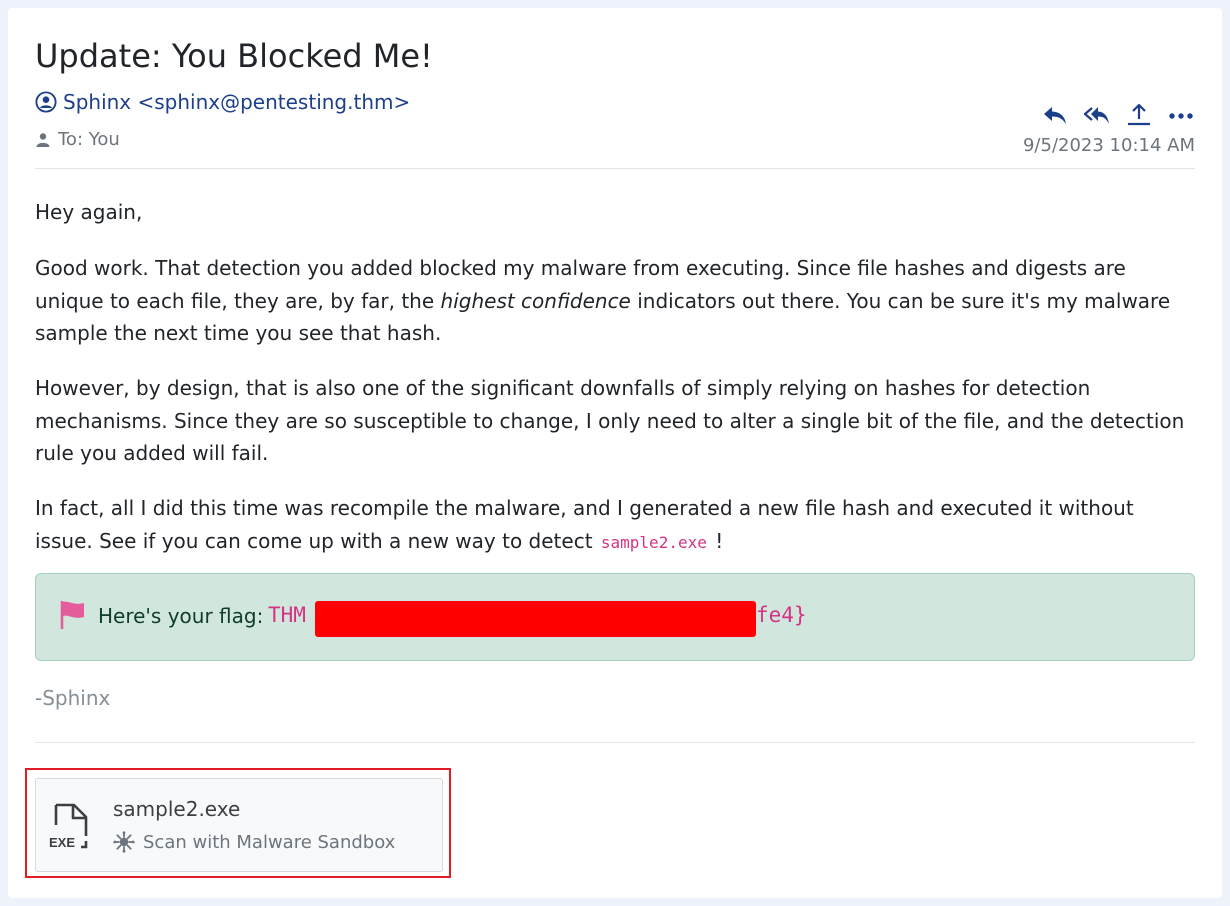 The width and height of the screenshot is (1230, 906). Describe the element at coordinates (73, 698) in the screenshot. I see `email-signature: -Sphinx` at that location.